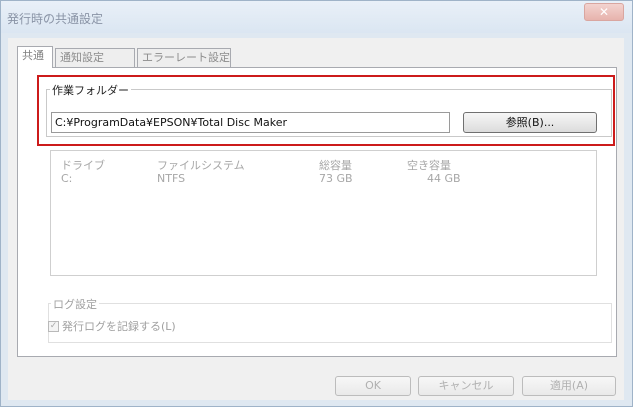 The width and height of the screenshot is (633, 407). What do you see at coordinates (90, 90) in the screenshot?
I see `work-folder-legend: 作業フォルダー` at bounding box center [90, 90].